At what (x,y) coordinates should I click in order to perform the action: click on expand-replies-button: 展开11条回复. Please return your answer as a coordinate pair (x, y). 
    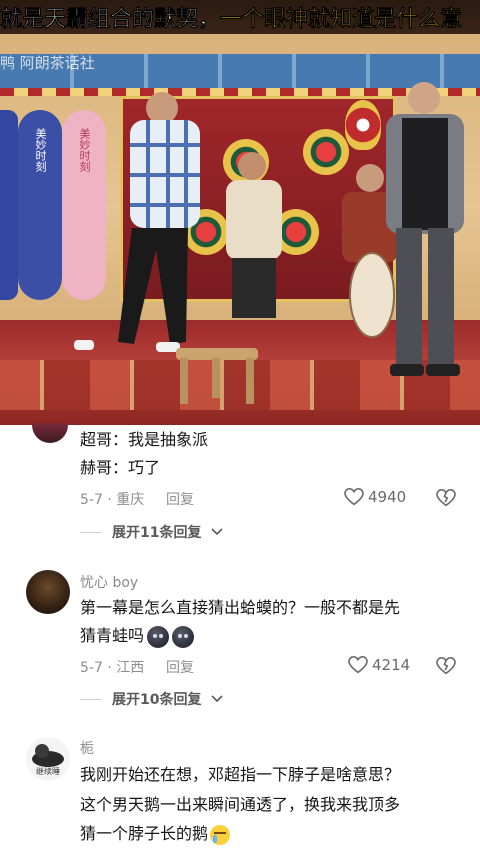
    Looking at the image, I should click on (152, 532).